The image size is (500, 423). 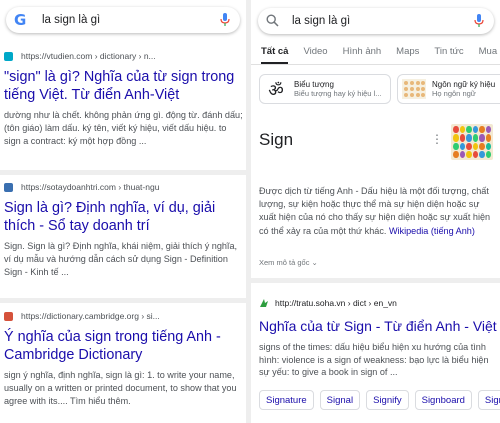 What do you see at coordinates (275, 55) in the screenshot?
I see `tab-all: Tất cả` at bounding box center [275, 55].